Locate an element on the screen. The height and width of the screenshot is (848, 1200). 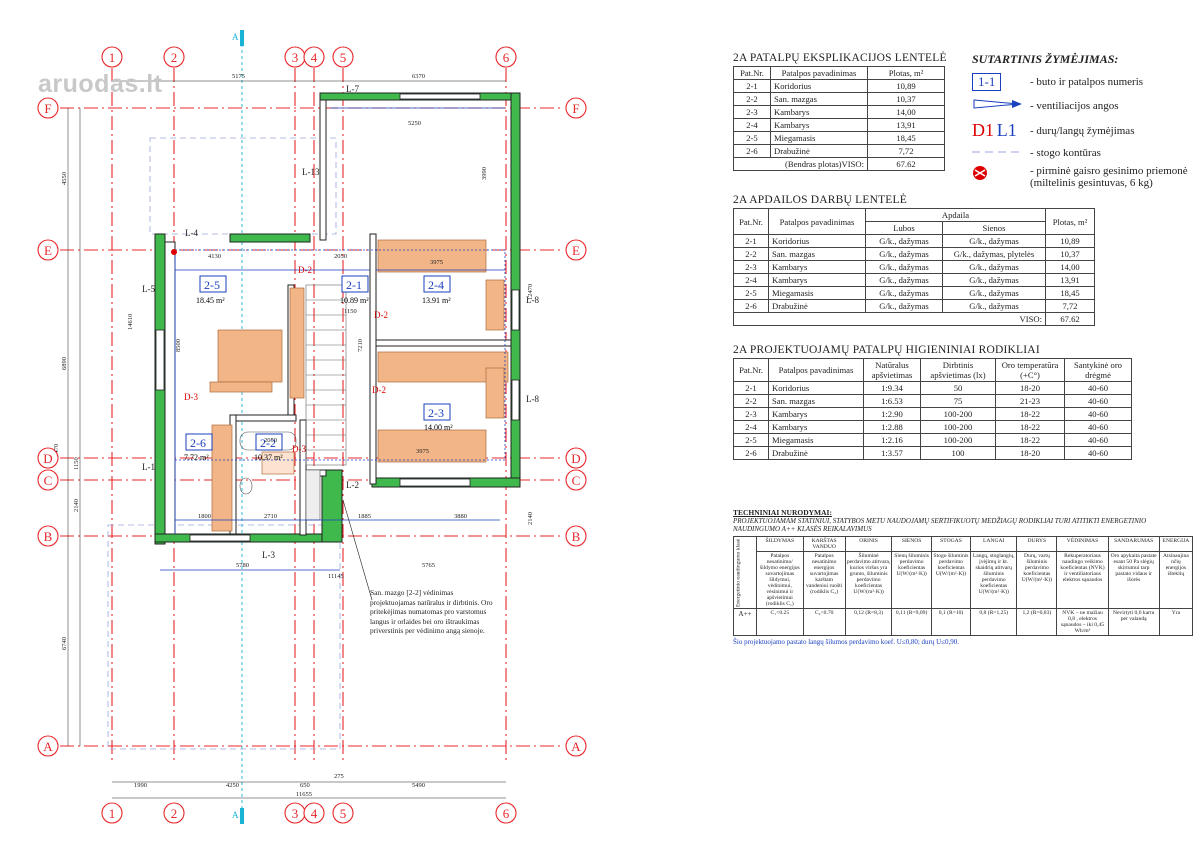
table-row: 2-1 Koridorius 10,89 is located at coordinates (839, 86).